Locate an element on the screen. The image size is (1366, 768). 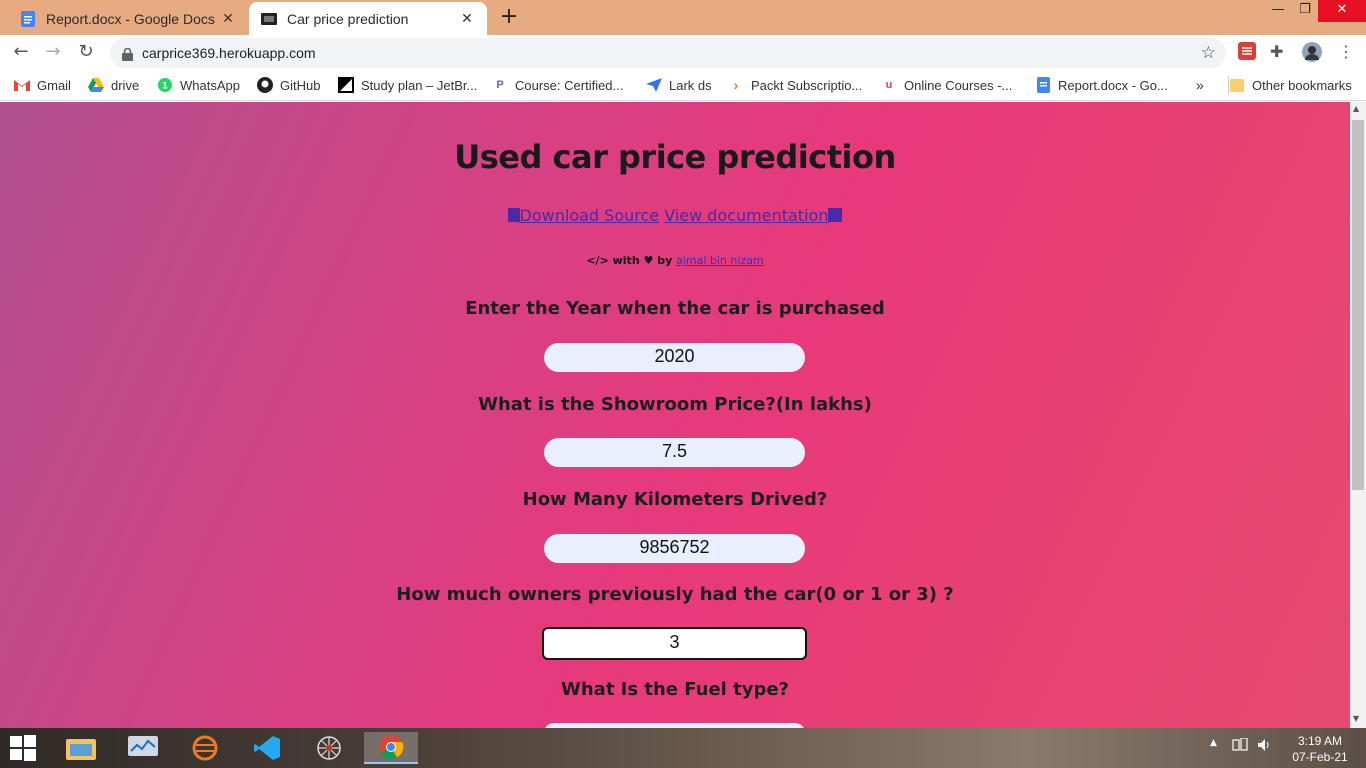
external-link-icon is located at coordinates (835, 215).